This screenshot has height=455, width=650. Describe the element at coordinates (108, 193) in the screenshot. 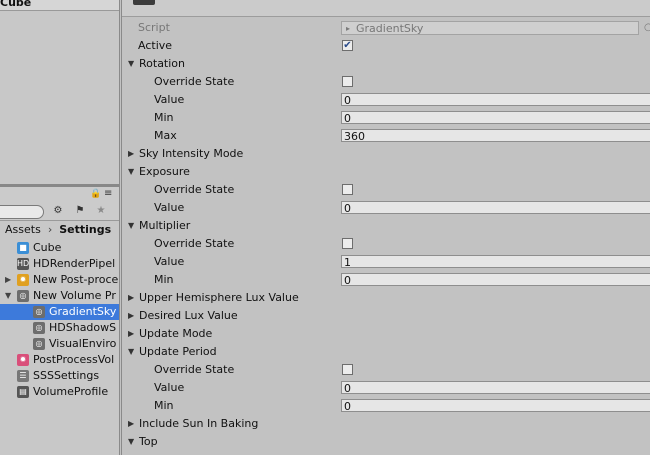

I see `panel-menu-icon: ≡` at that location.